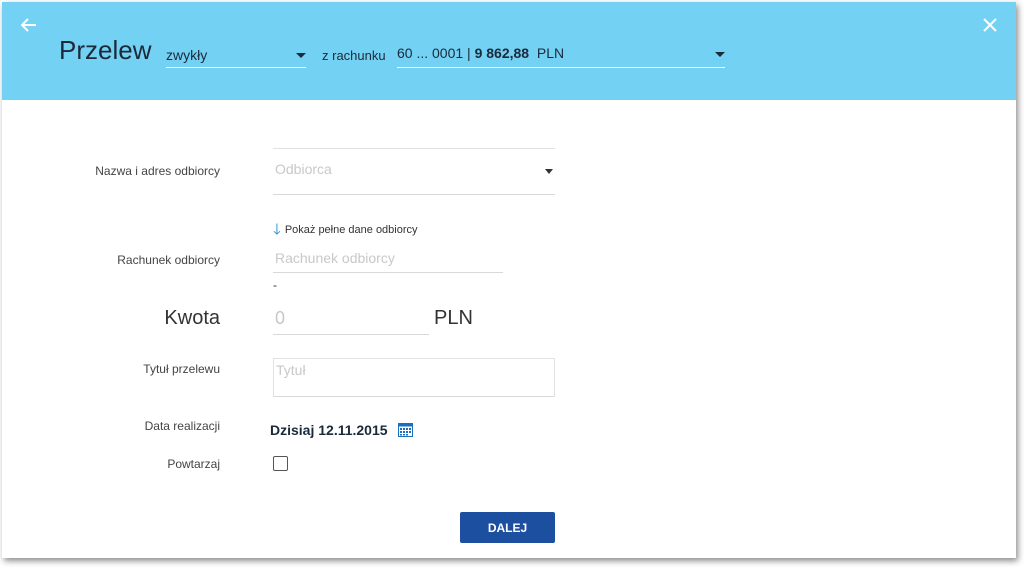 The height and width of the screenshot is (571, 1024). I want to click on execution-date-value: Dzisiaj 12.11.2015, so click(329, 430).